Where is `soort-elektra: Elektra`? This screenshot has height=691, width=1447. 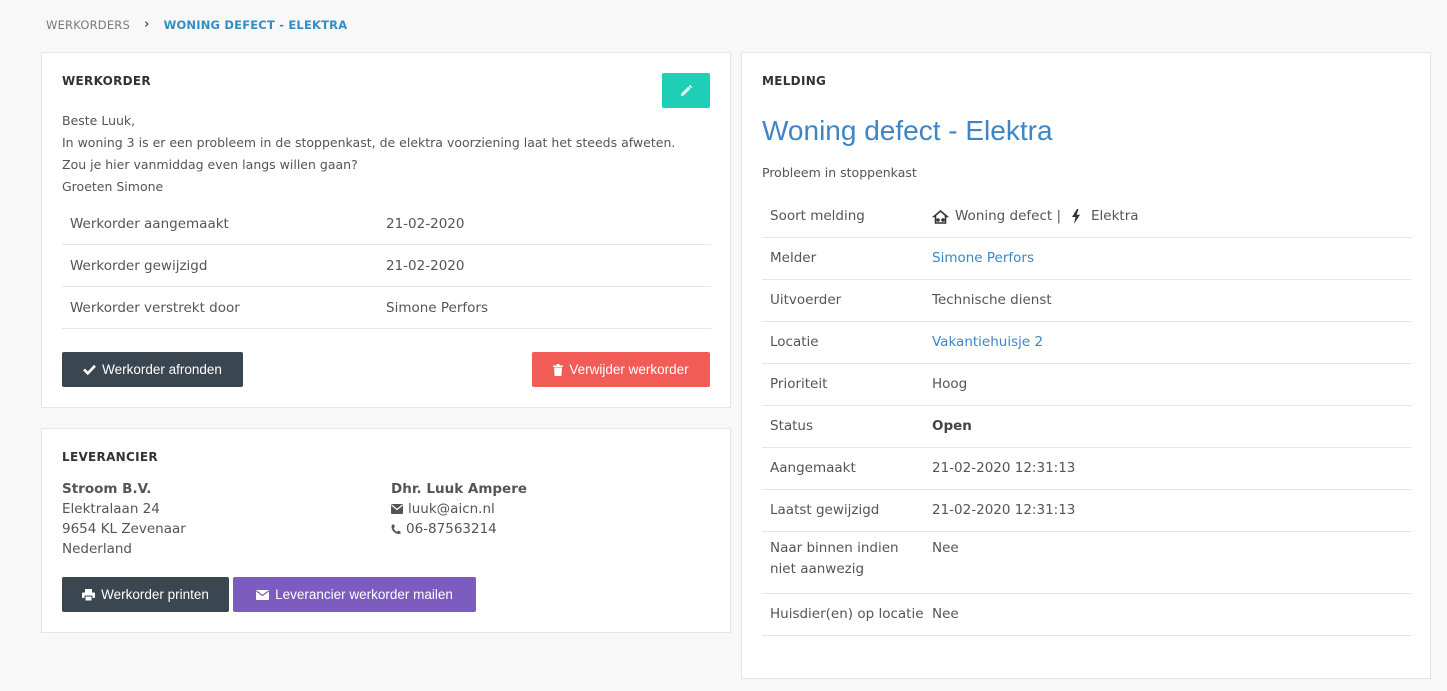
soort-elektra: Elektra is located at coordinates (1115, 216).